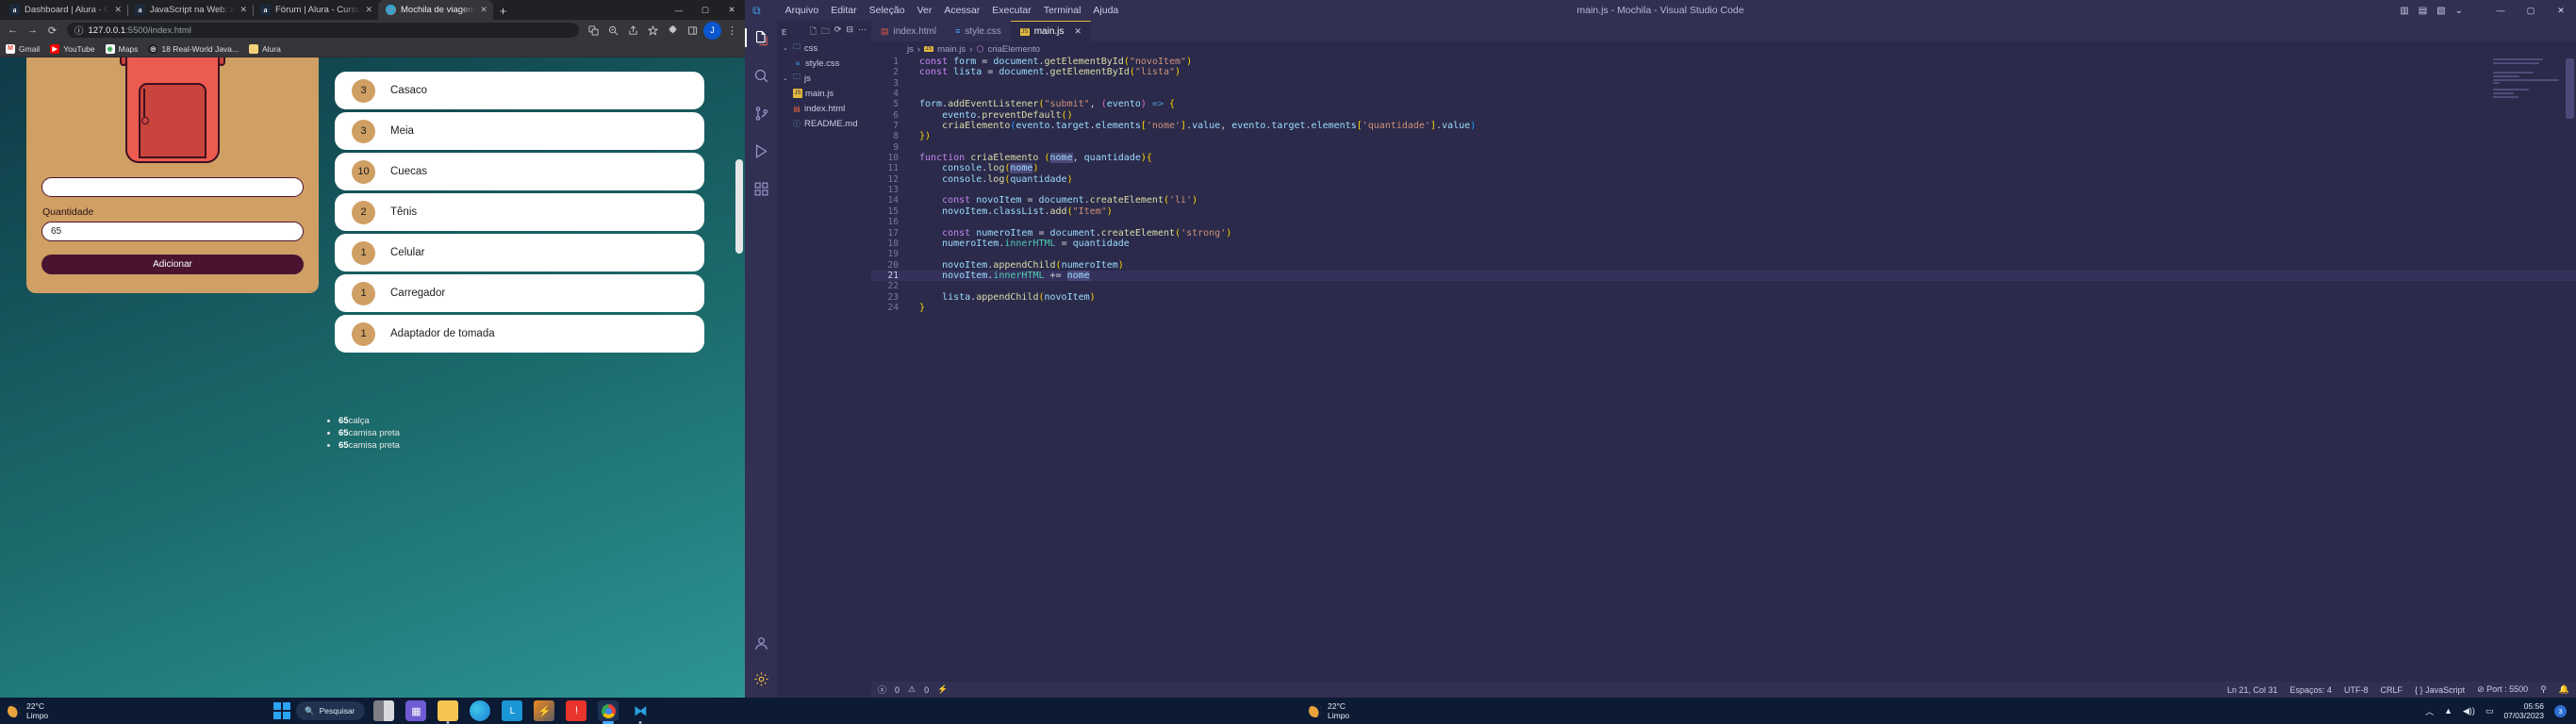 This screenshot has width=2576, height=724. I want to click on settings-gear-icon, so click(761, 678).